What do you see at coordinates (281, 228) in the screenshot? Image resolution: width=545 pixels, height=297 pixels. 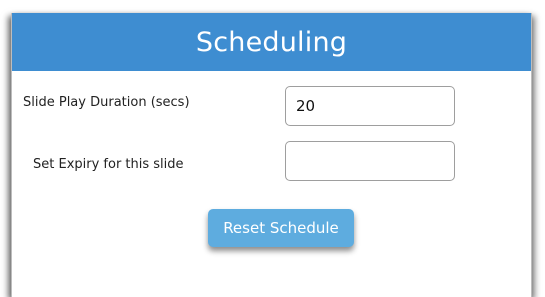 I see `reset-schedule-button: Reset Schedule` at bounding box center [281, 228].